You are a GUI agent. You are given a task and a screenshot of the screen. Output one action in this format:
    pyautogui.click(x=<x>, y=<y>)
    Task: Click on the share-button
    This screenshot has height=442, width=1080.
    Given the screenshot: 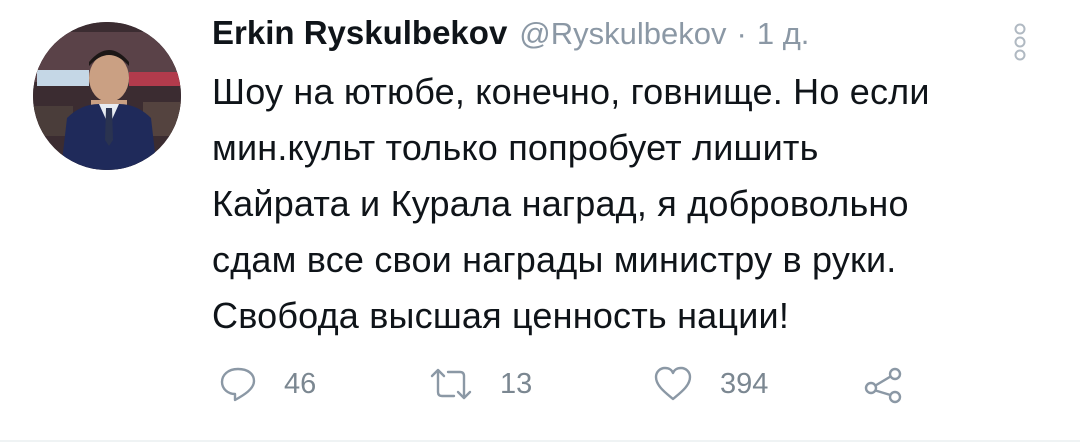 What is the action you would take?
    pyautogui.click(x=884, y=384)
    